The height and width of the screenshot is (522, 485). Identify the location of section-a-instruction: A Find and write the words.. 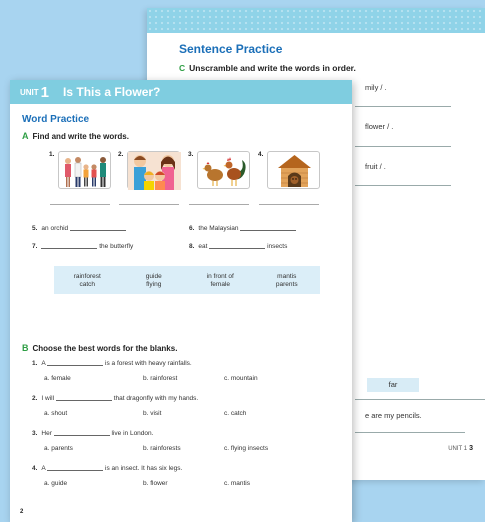
(75, 136).